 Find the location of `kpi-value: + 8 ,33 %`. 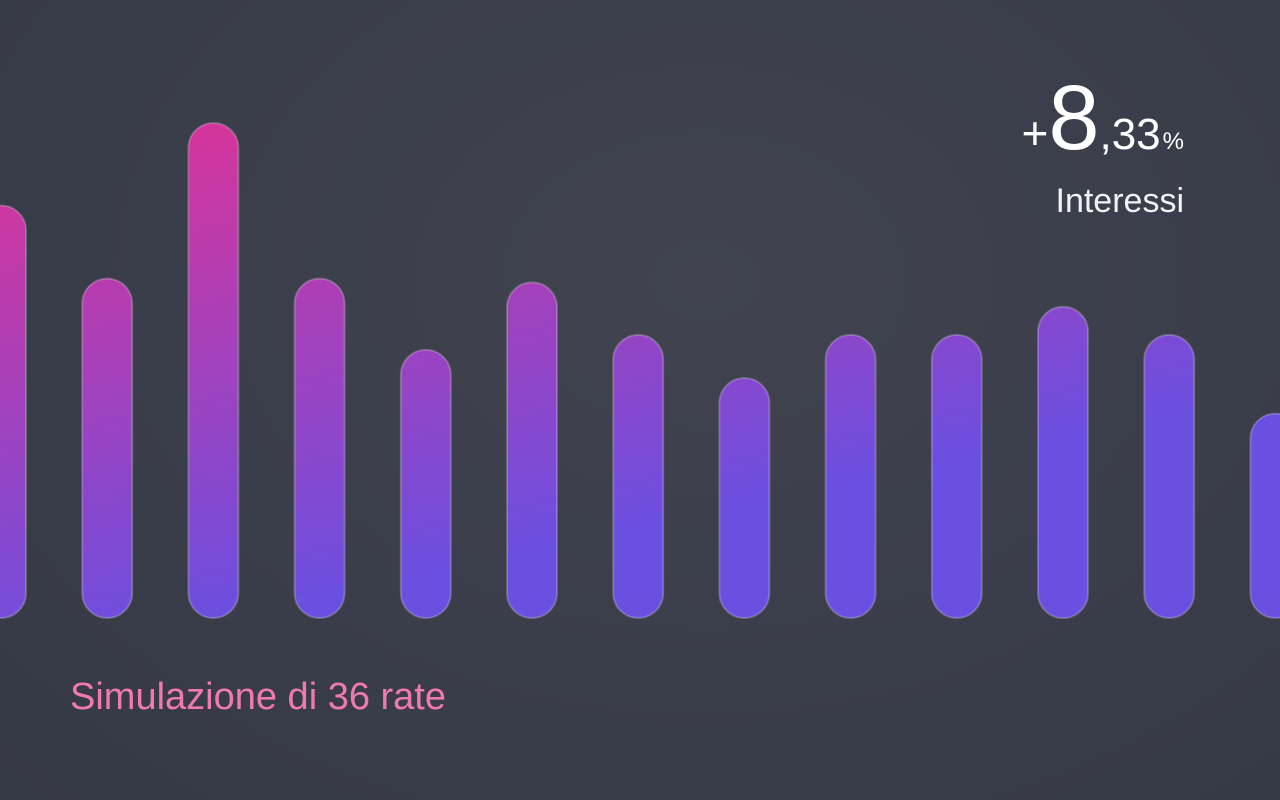

kpi-value: + 8 ,33 % is located at coordinates (1102, 118).